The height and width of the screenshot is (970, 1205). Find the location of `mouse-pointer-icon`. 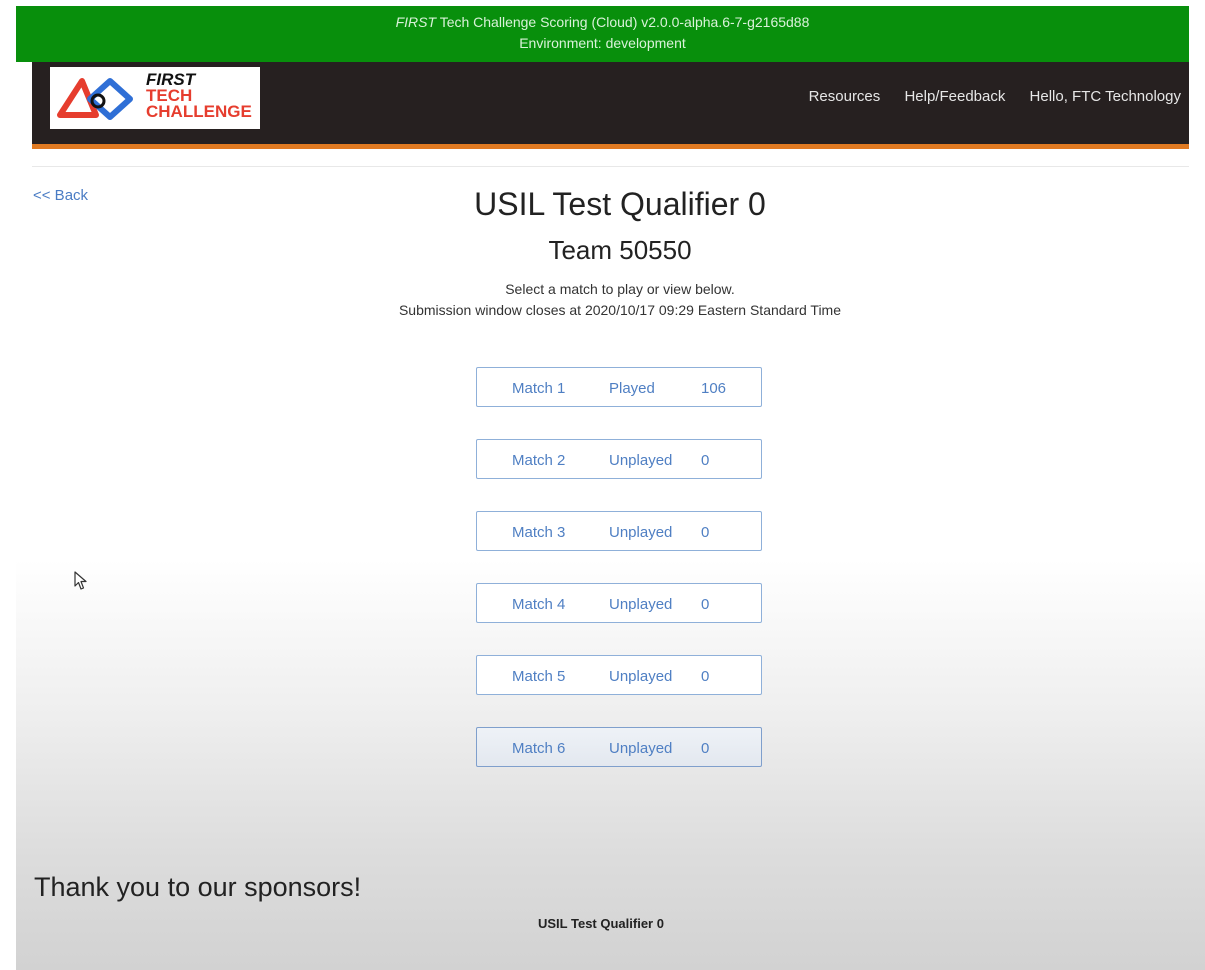

mouse-pointer-icon is located at coordinates (81, 583).